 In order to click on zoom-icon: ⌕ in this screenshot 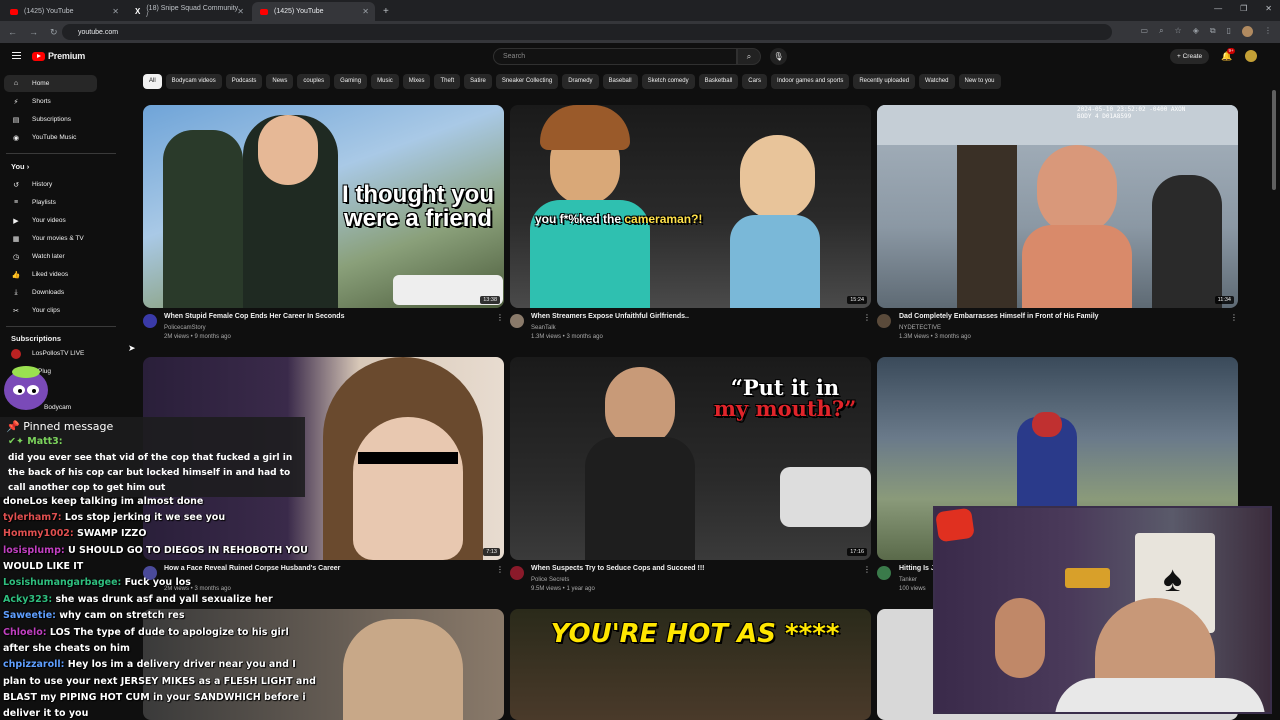, I will do `click(1161, 31)`.